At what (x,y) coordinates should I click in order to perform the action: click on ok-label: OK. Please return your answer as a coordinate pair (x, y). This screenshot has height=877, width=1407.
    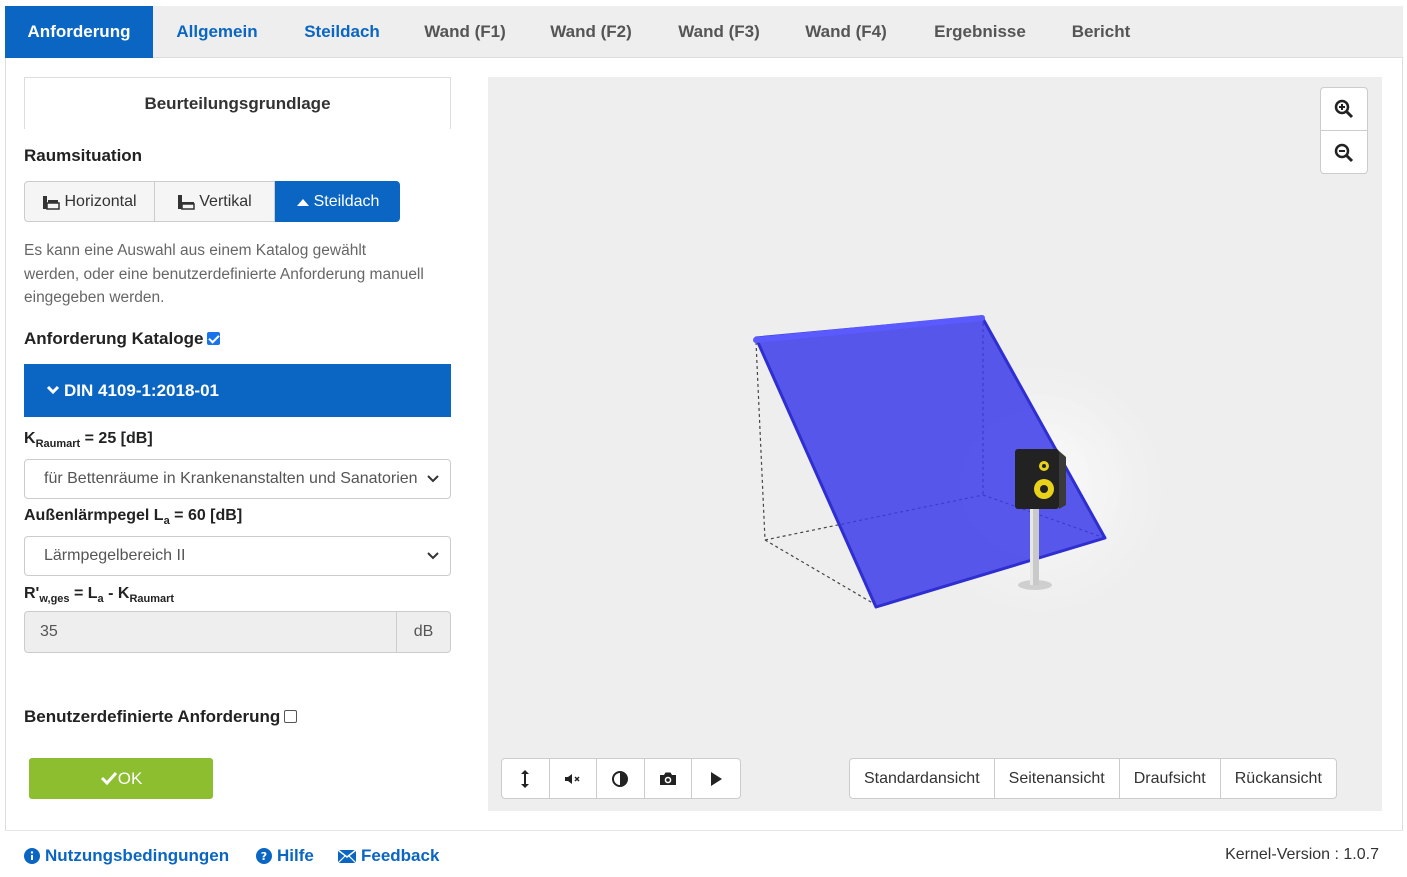
    Looking at the image, I should click on (130, 778).